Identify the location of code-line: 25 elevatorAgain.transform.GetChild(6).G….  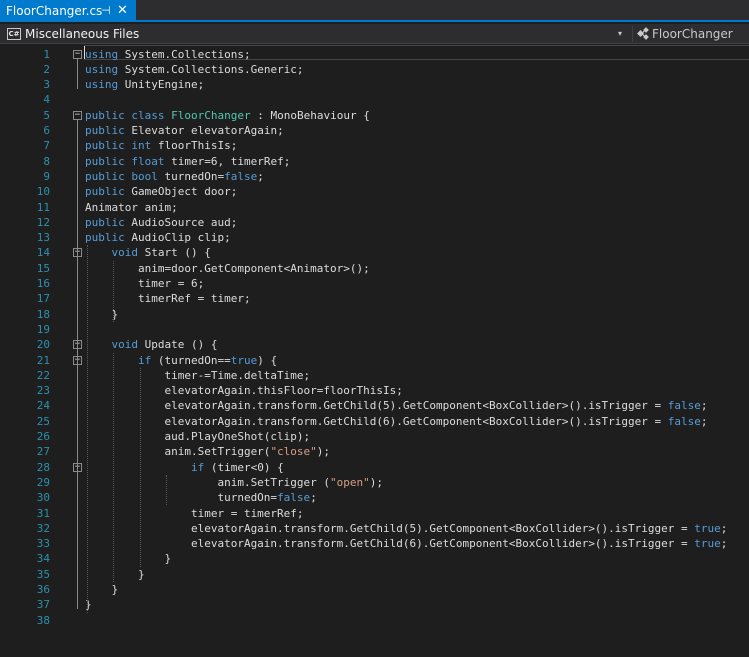
(374, 421).